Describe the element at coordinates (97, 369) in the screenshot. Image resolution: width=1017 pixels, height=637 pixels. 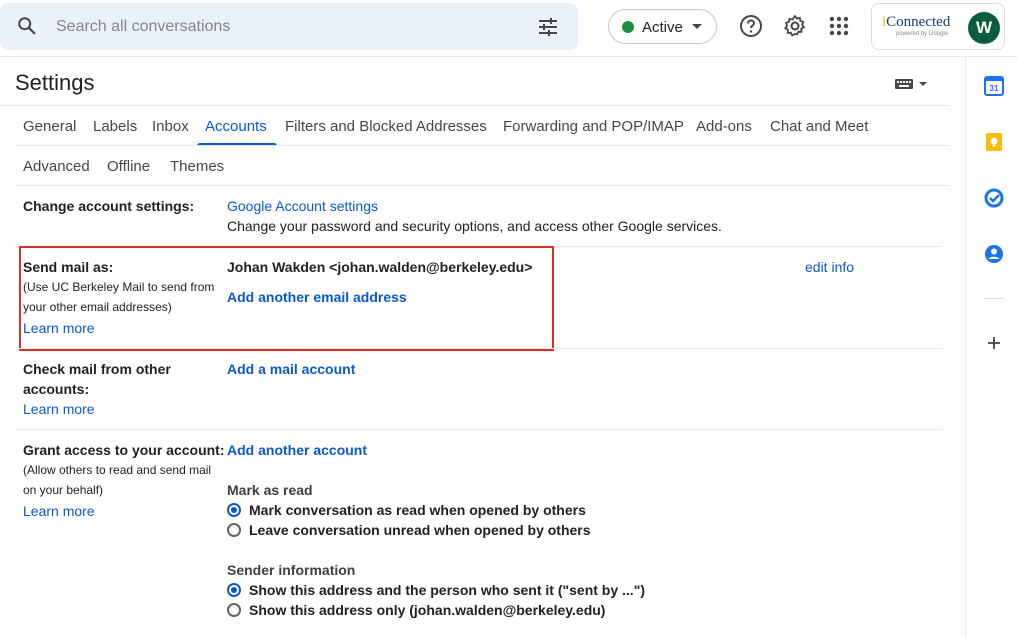
I see `check-mail-label: Check mail from other` at that location.